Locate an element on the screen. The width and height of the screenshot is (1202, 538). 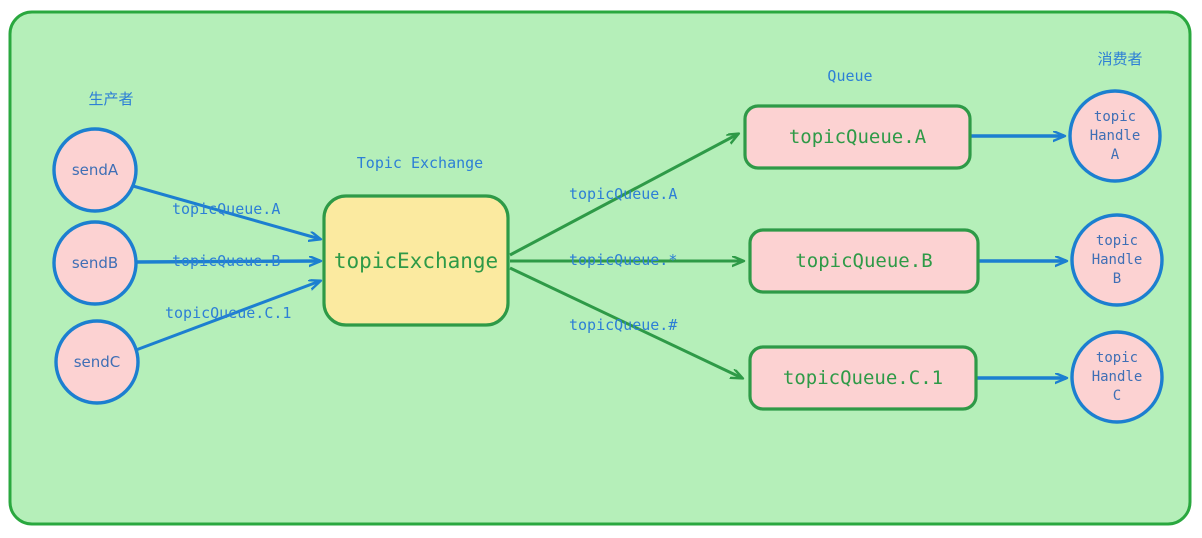
consumer-node-topicHandleC is located at coordinates (1117, 377).